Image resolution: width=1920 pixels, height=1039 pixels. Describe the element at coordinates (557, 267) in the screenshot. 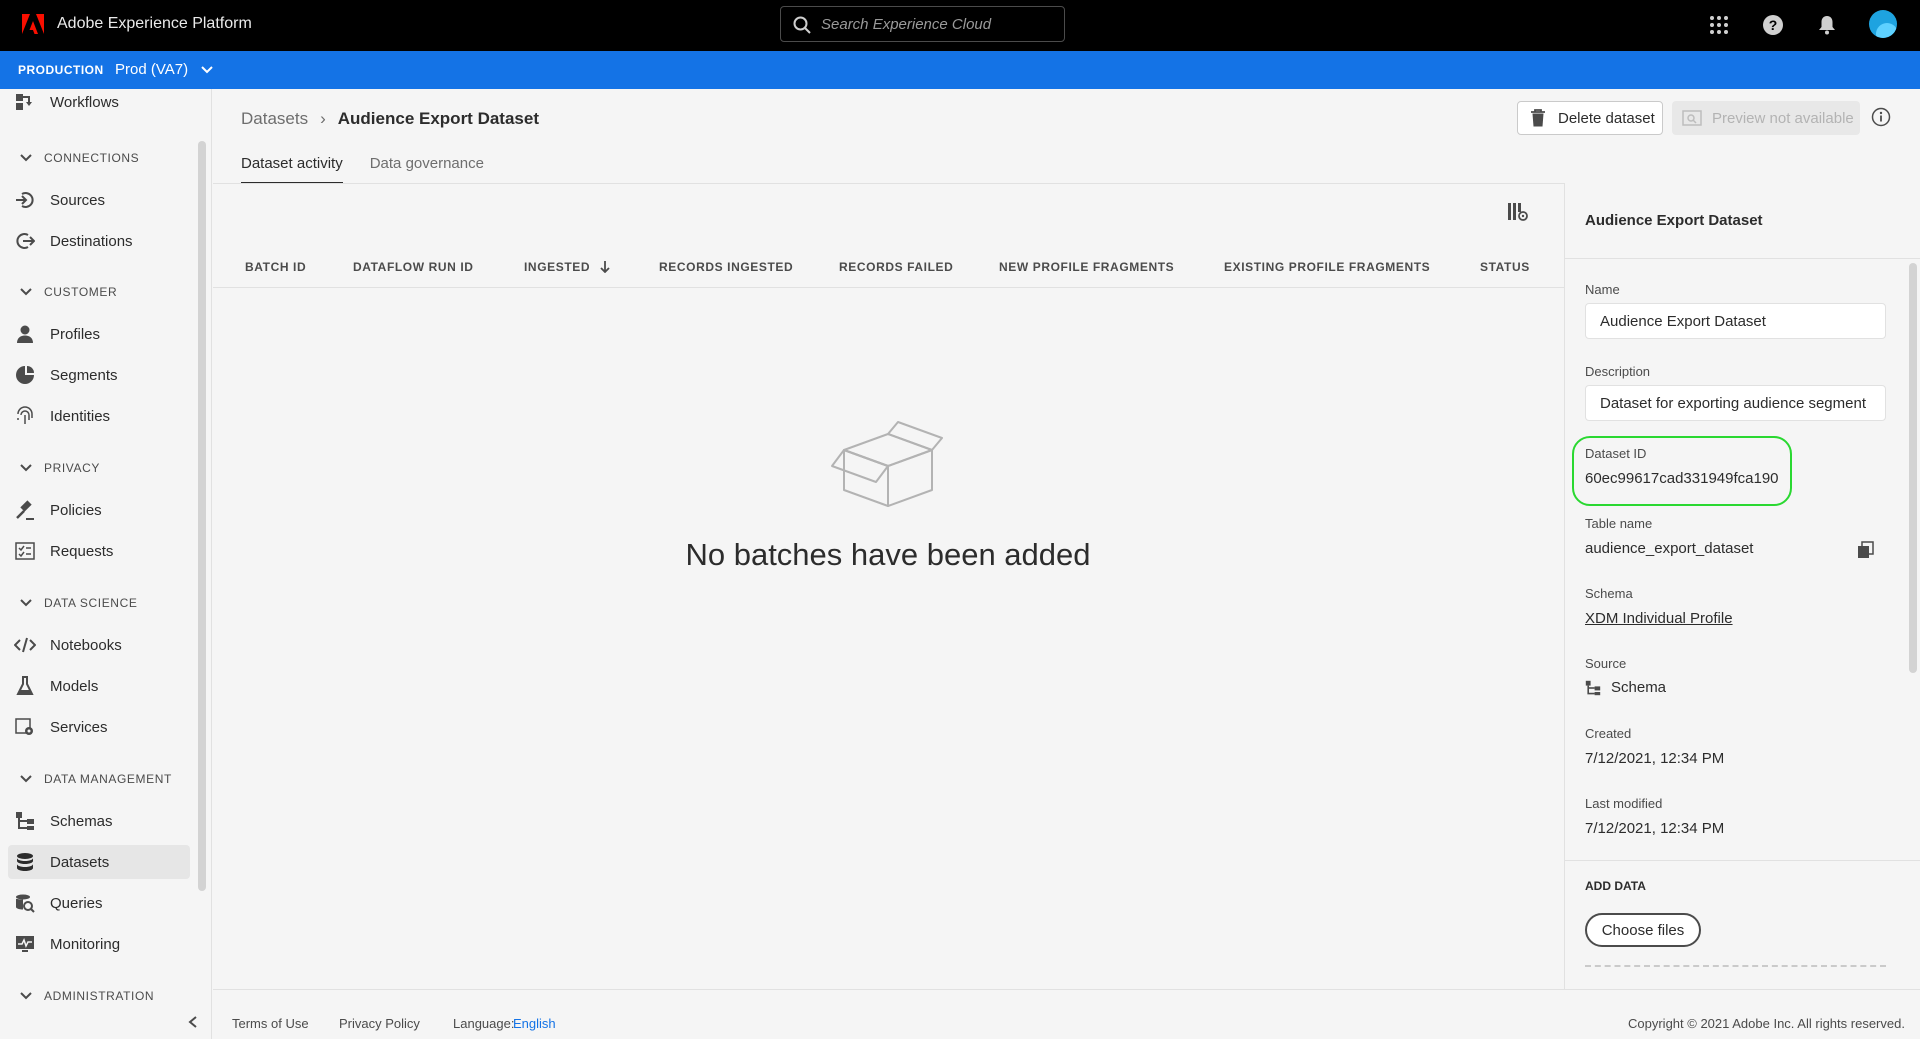

I see `column-header-ingested-label: INGESTED` at that location.